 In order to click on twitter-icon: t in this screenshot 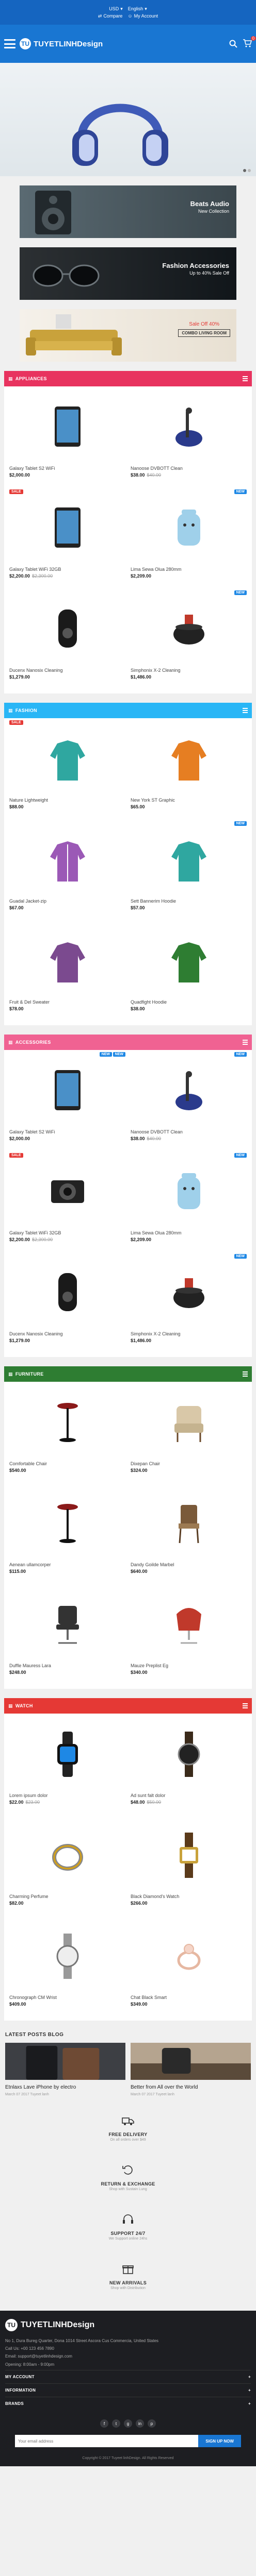, I will do `click(116, 2423)`.